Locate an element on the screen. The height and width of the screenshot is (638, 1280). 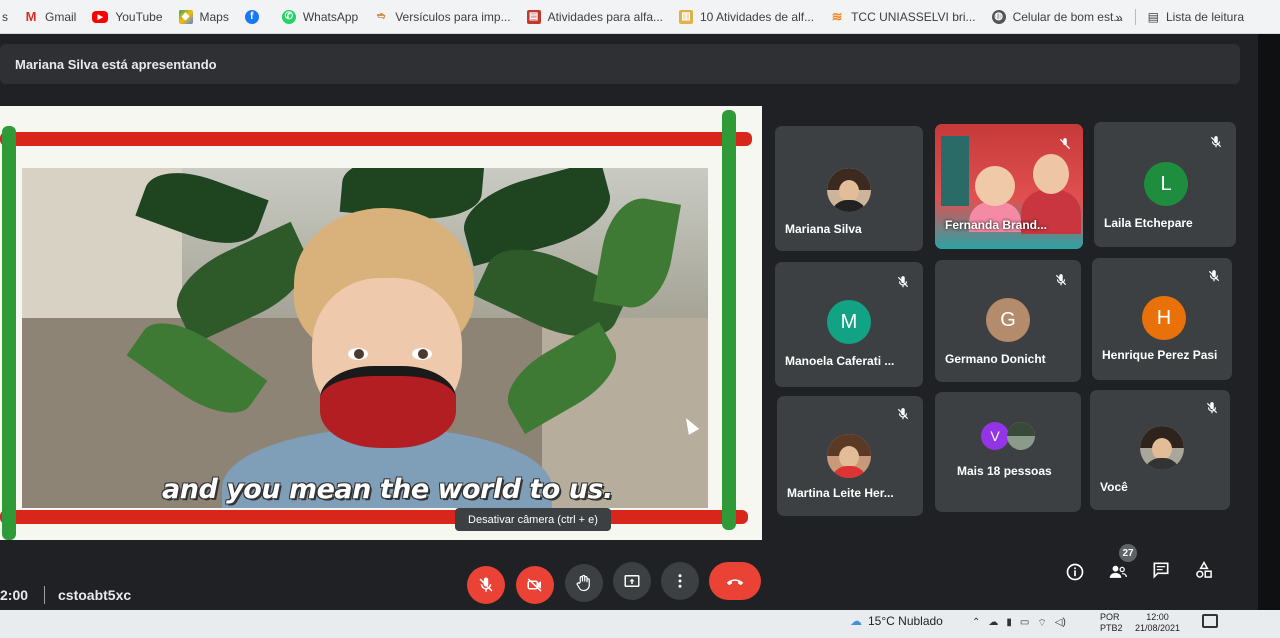
weather-widget: ☁ 15°C Nublado is located at coordinates (896, 621).